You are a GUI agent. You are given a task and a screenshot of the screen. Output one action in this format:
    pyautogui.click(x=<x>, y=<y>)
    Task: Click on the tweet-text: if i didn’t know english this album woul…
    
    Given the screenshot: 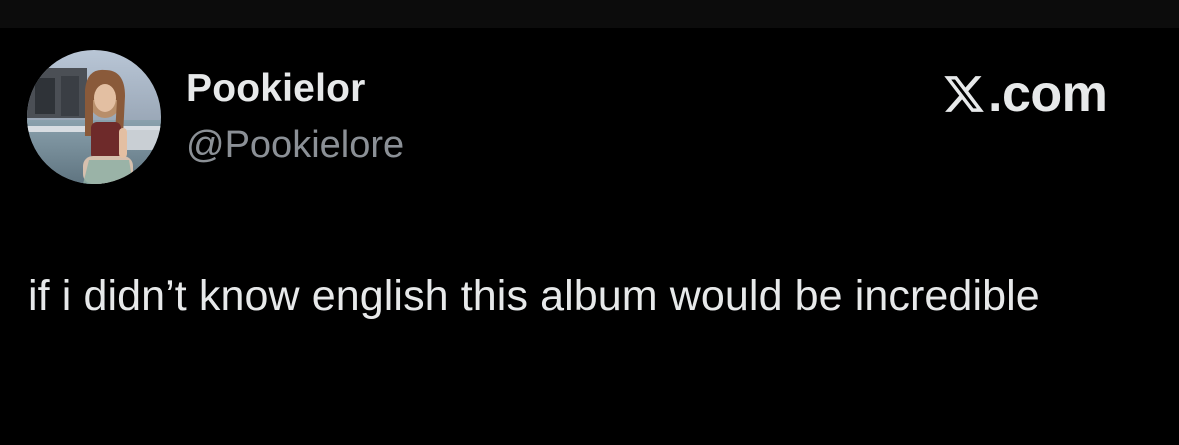 What is the action you would take?
    pyautogui.click(x=534, y=296)
    